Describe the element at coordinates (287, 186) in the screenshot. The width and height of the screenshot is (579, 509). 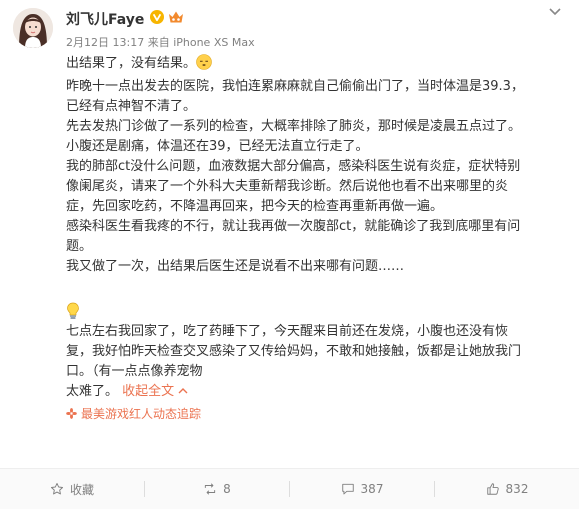
I see `post-line: 像阑尾炎，请来了一个外科大夫重新帮我诊断。然后说他也看不出来哪里的炎` at that location.